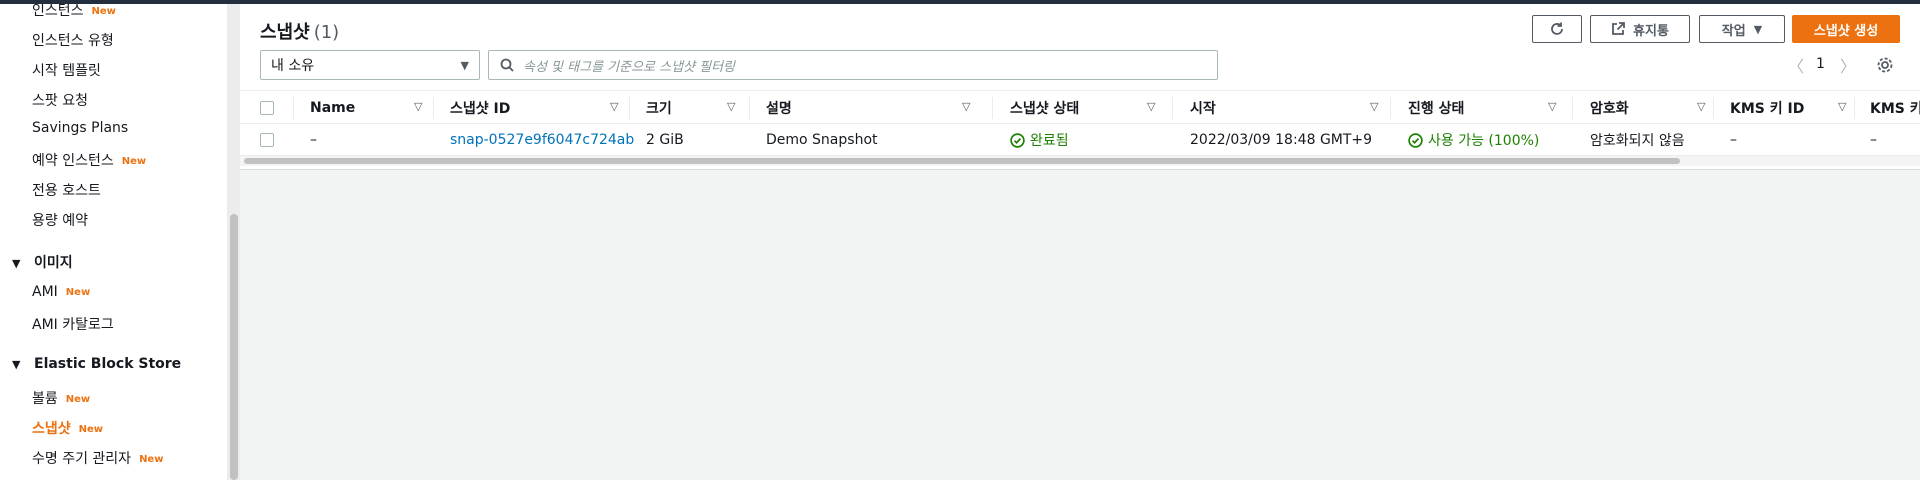 This screenshot has width=1920, height=480. Describe the element at coordinates (267, 140) in the screenshot. I see `row-select-checkbox` at that location.